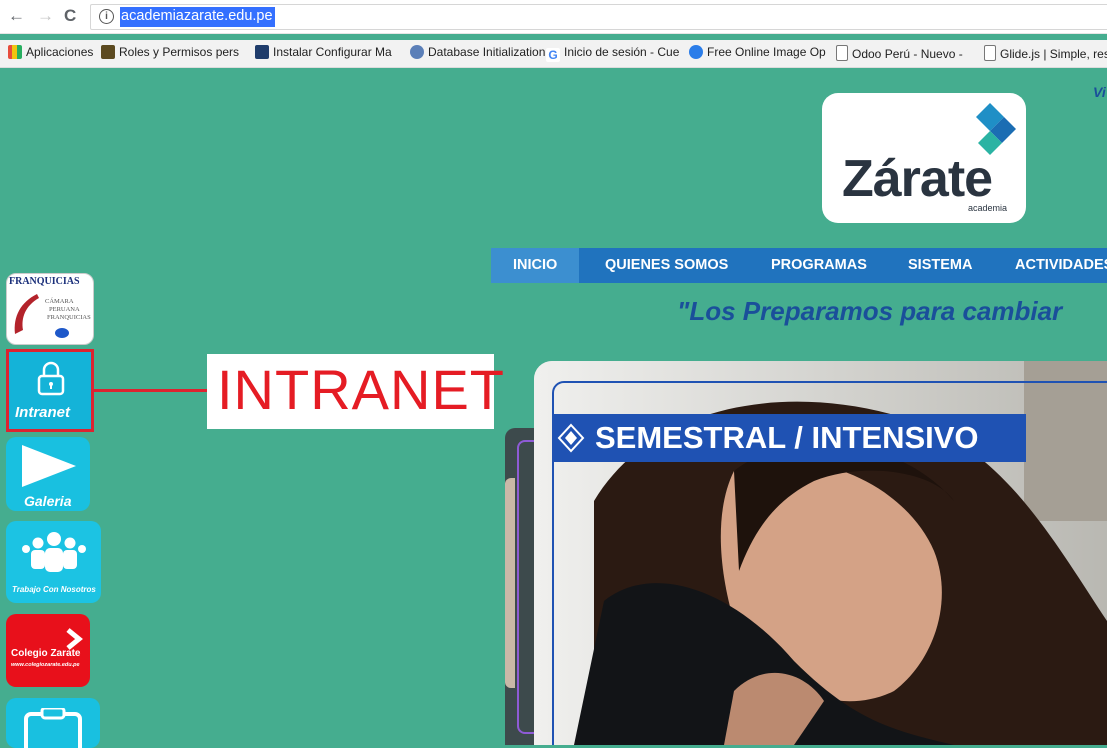 The width and height of the screenshot is (1107, 748). Describe the element at coordinates (1045, 53) in the screenshot. I see `bookmark-item: Glide.js | Simple, resp` at that location.